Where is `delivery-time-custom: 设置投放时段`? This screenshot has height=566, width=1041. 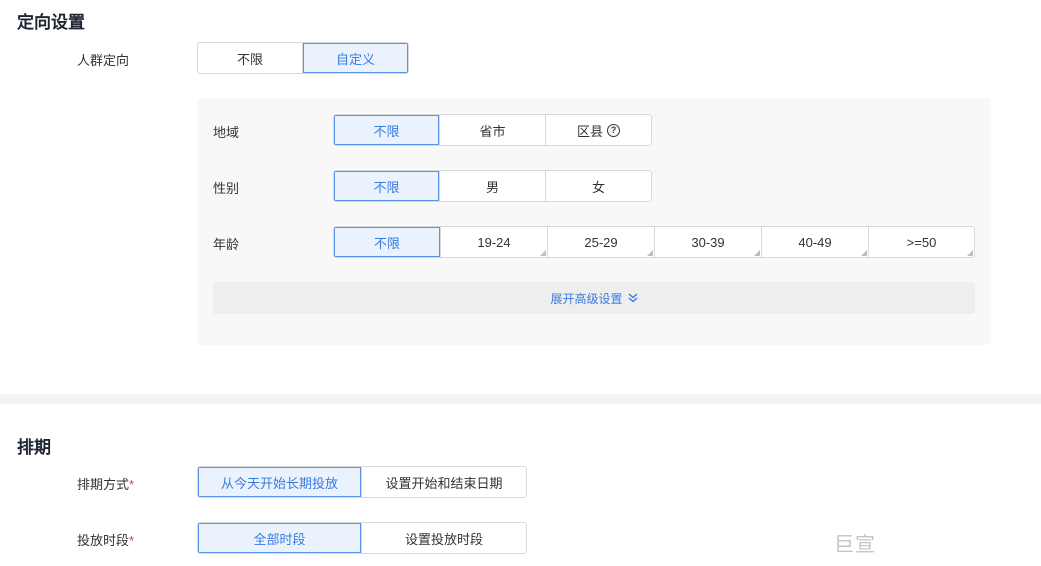
delivery-time-custom: 设置投放时段 is located at coordinates (444, 538).